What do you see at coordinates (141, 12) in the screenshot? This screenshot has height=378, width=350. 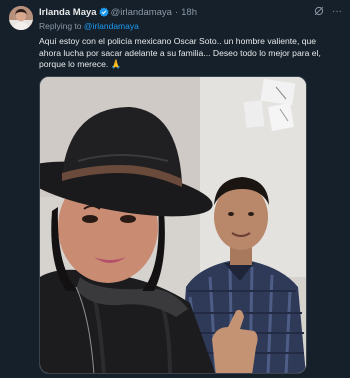 I see `author-handle: @irlandamaya` at bounding box center [141, 12].